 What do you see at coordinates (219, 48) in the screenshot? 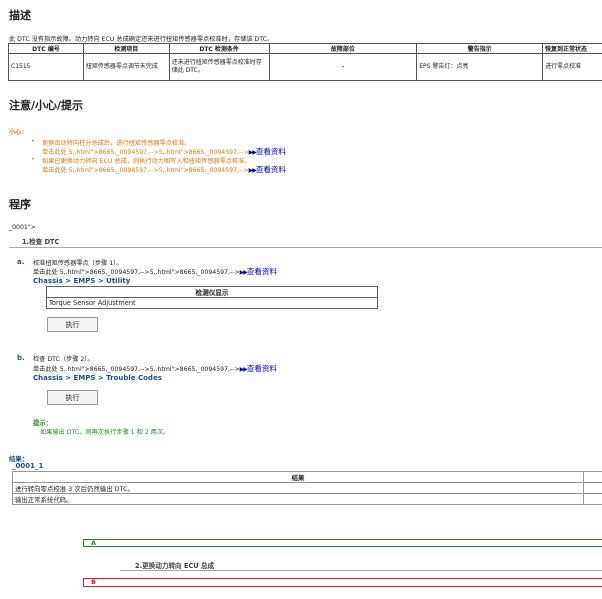
I see `dtc-header-cell: DTC 检测条件` at bounding box center [219, 48].